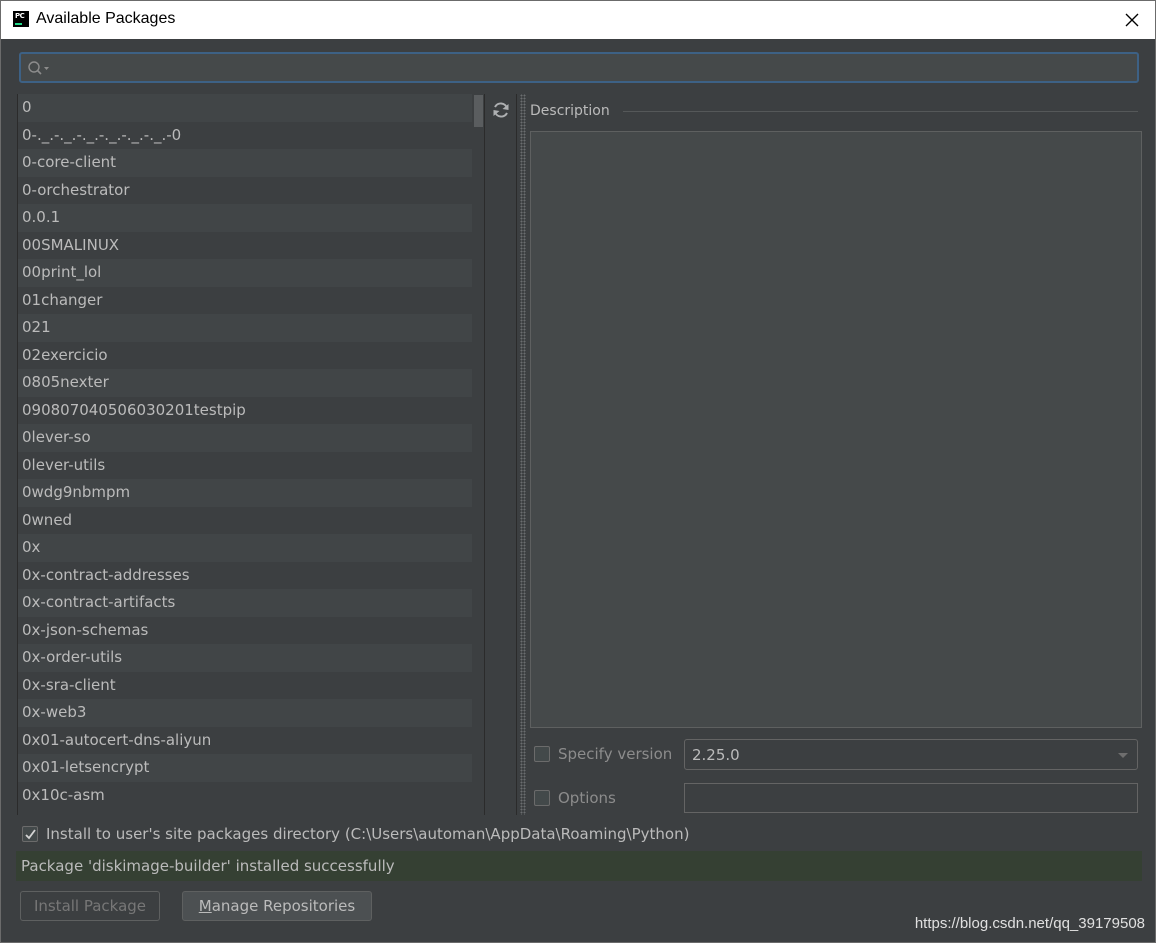 Image resolution: width=1156 pixels, height=943 pixels. What do you see at coordinates (251, 218) in the screenshot?
I see `package-list-item: 0.0.1` at bounding box center [251, 218].